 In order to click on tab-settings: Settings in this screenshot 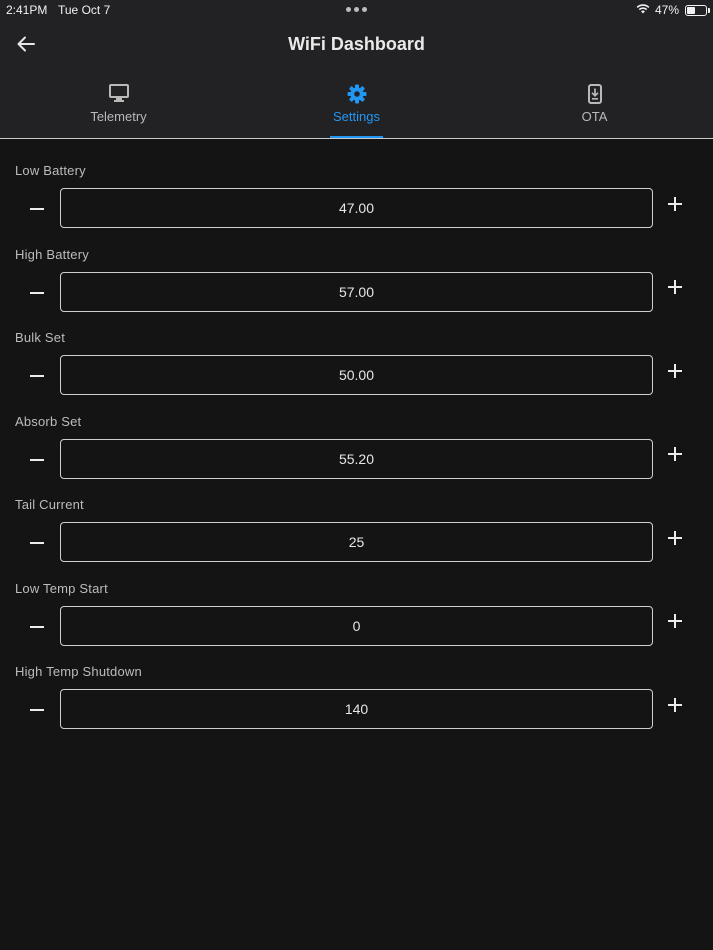, I will do `click(356, 104)`.